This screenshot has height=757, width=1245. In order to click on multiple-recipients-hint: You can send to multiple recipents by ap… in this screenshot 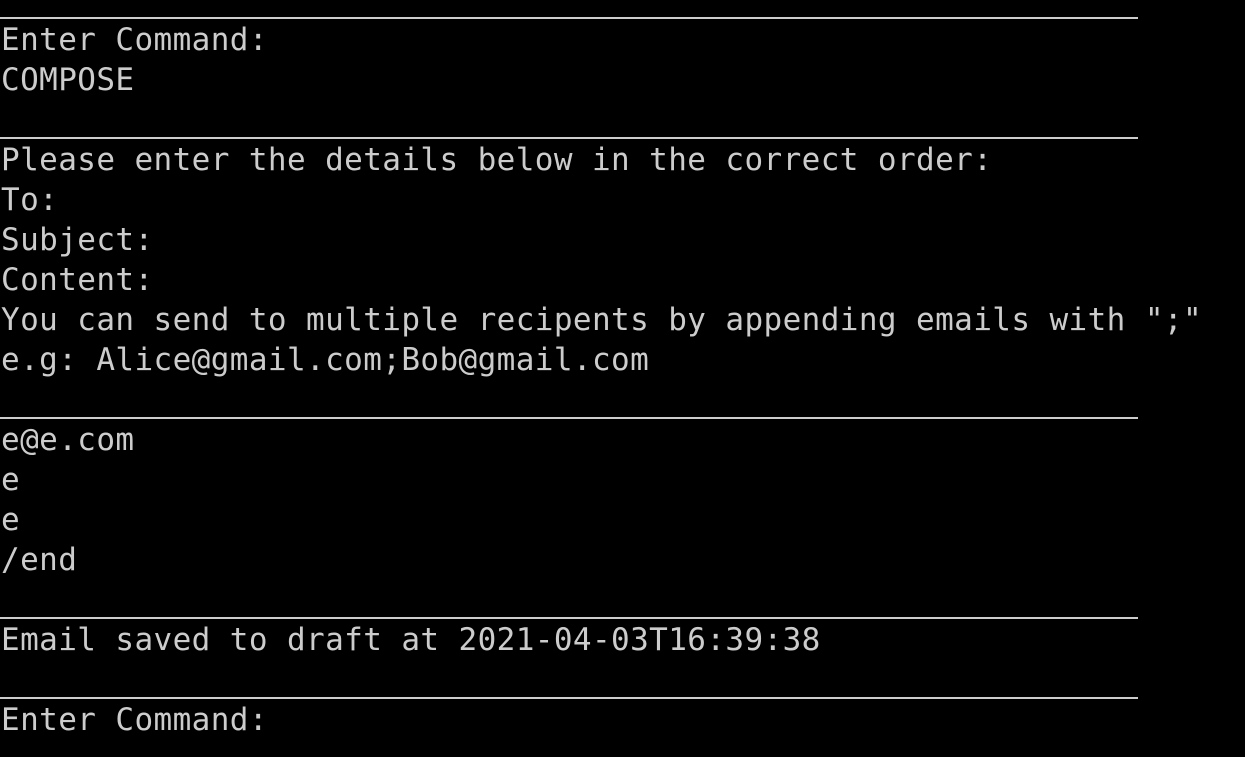, I will do `click(602, 320)`.